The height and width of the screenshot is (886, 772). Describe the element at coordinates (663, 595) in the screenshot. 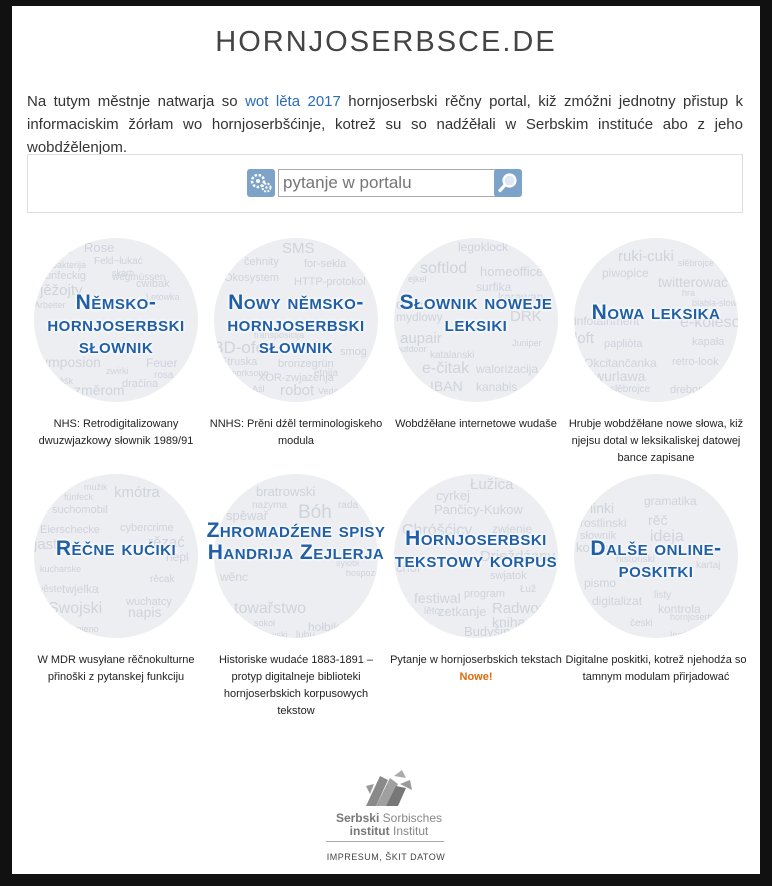

I see `cloud-word: listy` at that location.